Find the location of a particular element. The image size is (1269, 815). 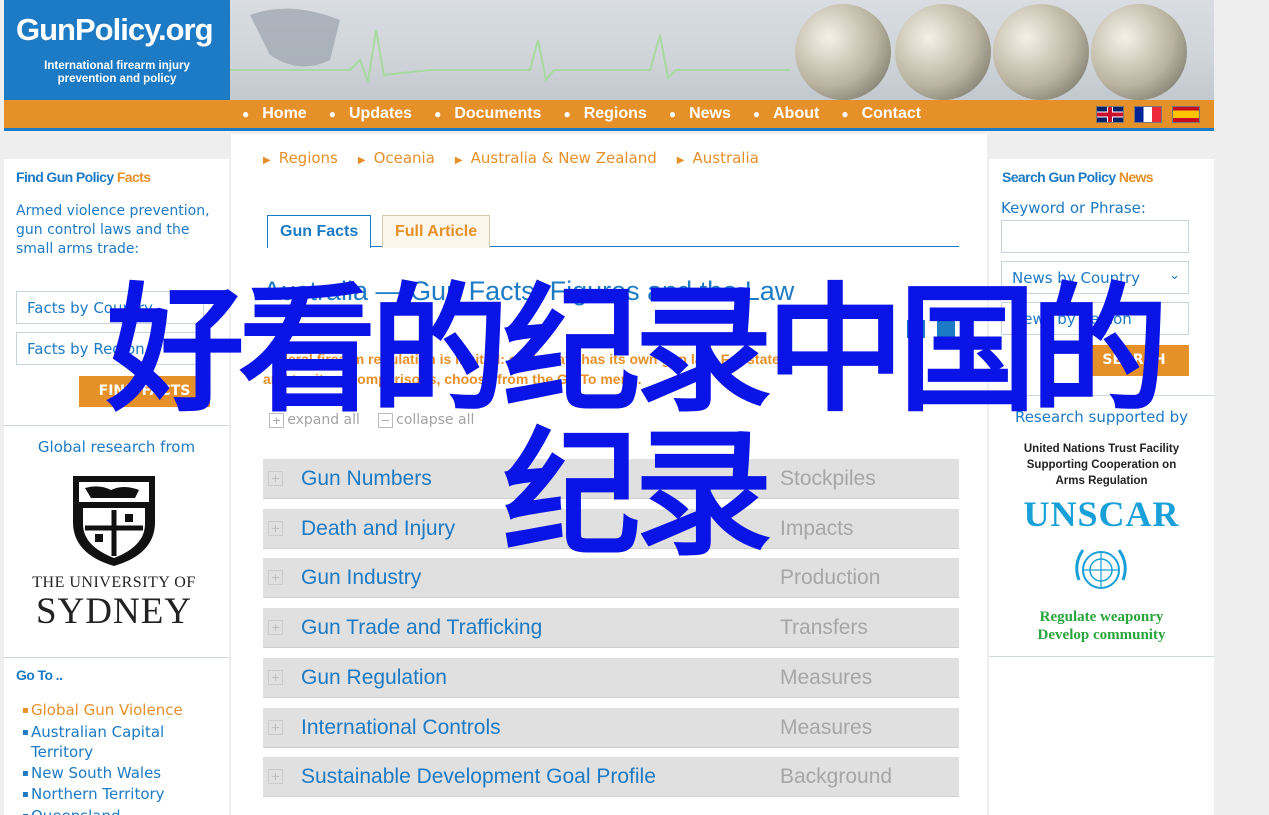

university-of-sydney-logo: THE UNIVERSITY OF SYDNEY is located at coordinates (114, 552).